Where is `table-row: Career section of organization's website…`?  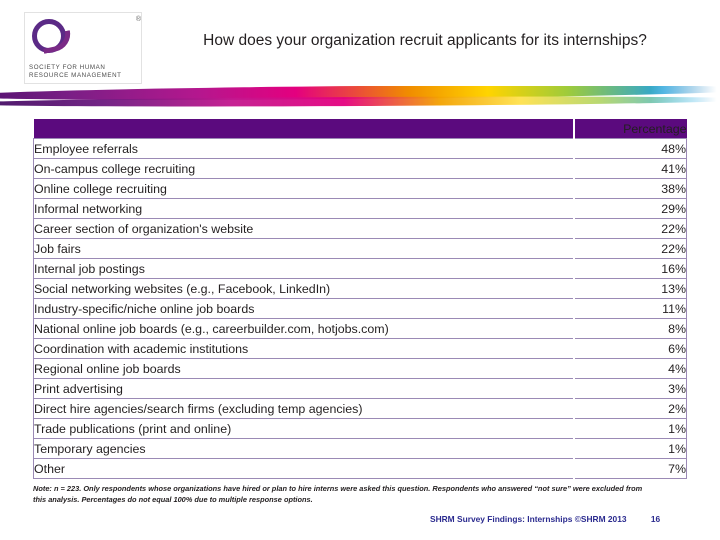
table-row: Career section of organization's website… is located at coordinates (360, 228).